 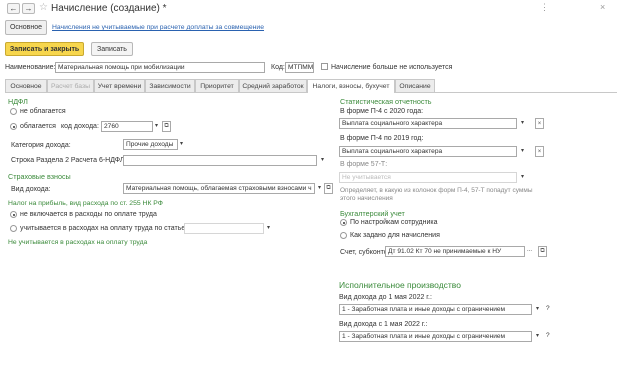 I want to click on stat-header: Статистическая отчетность, so click(x=386, y=101).